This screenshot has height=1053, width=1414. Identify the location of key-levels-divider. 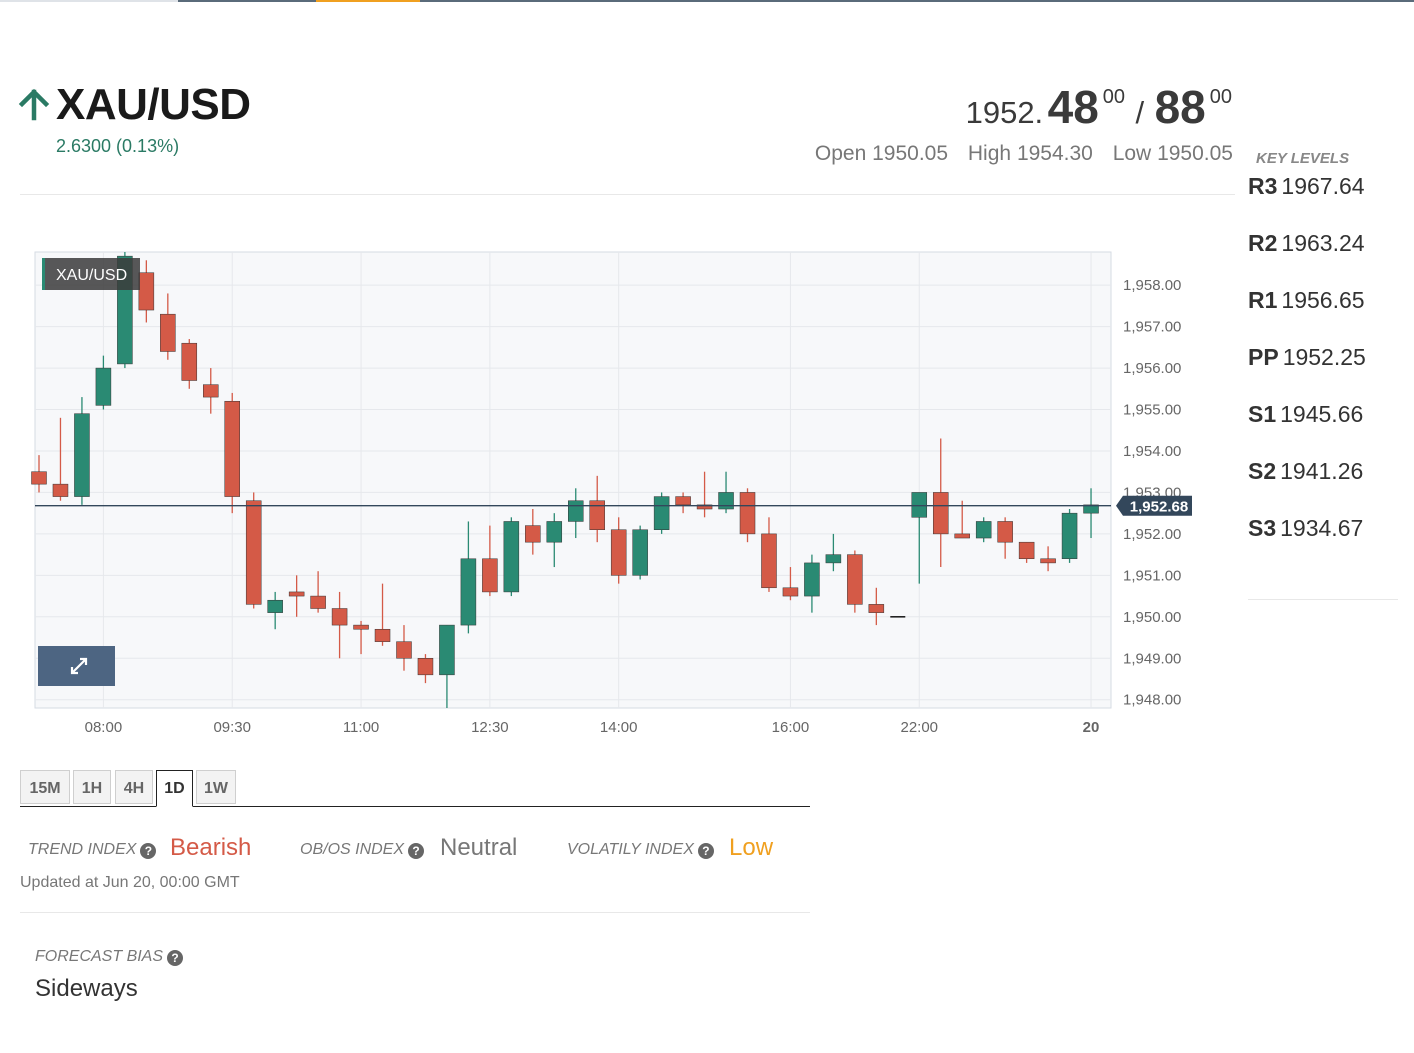
(1323, 599).